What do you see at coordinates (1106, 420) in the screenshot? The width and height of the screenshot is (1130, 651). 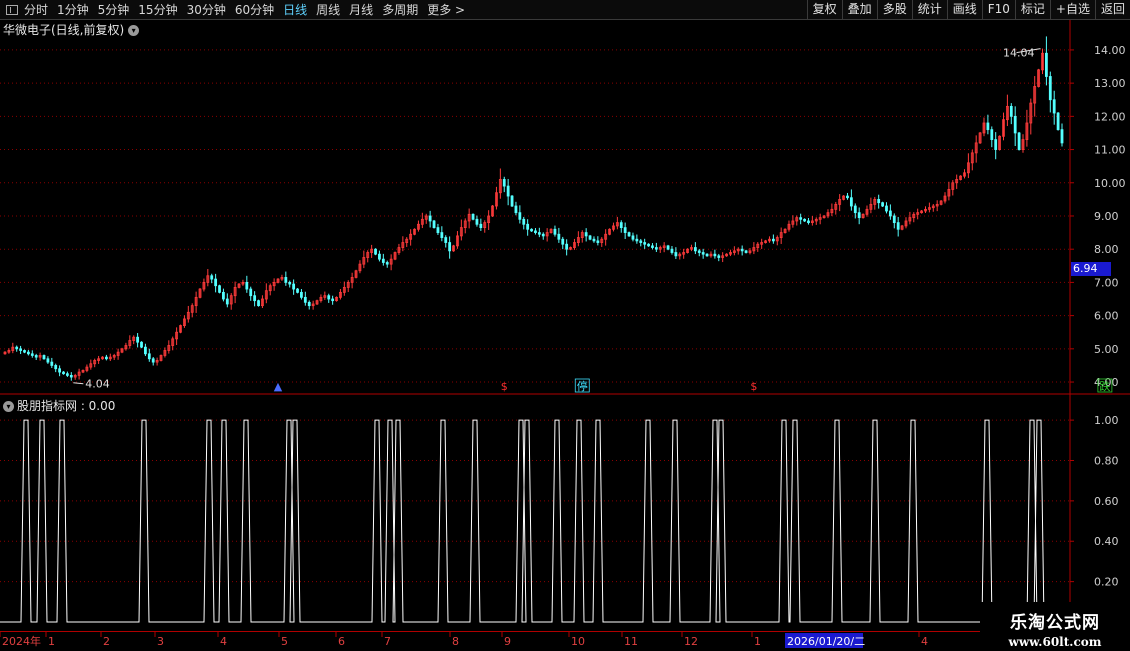 I see `indicator-y-tick-label: 1.00` at bounding box center [1106, 420].